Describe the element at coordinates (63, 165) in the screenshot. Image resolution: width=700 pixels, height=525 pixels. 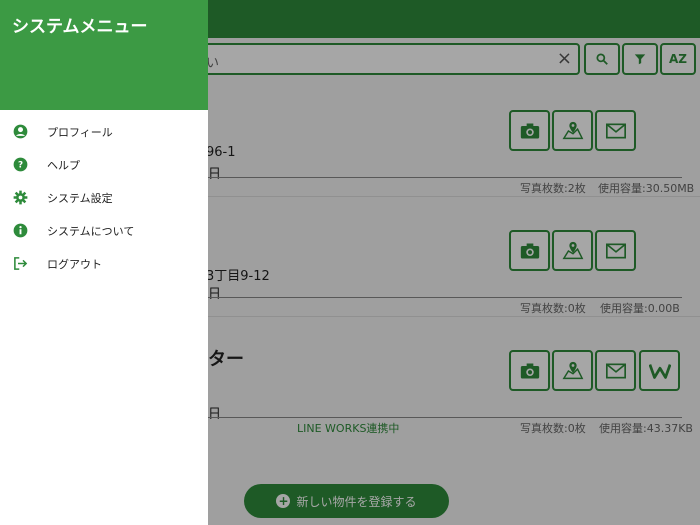
I see `menu-item-label: ヘルプ` at that location.